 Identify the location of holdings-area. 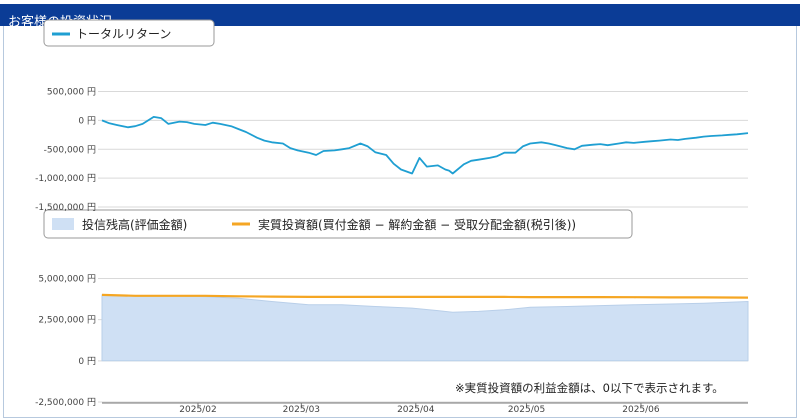
(425, 328).